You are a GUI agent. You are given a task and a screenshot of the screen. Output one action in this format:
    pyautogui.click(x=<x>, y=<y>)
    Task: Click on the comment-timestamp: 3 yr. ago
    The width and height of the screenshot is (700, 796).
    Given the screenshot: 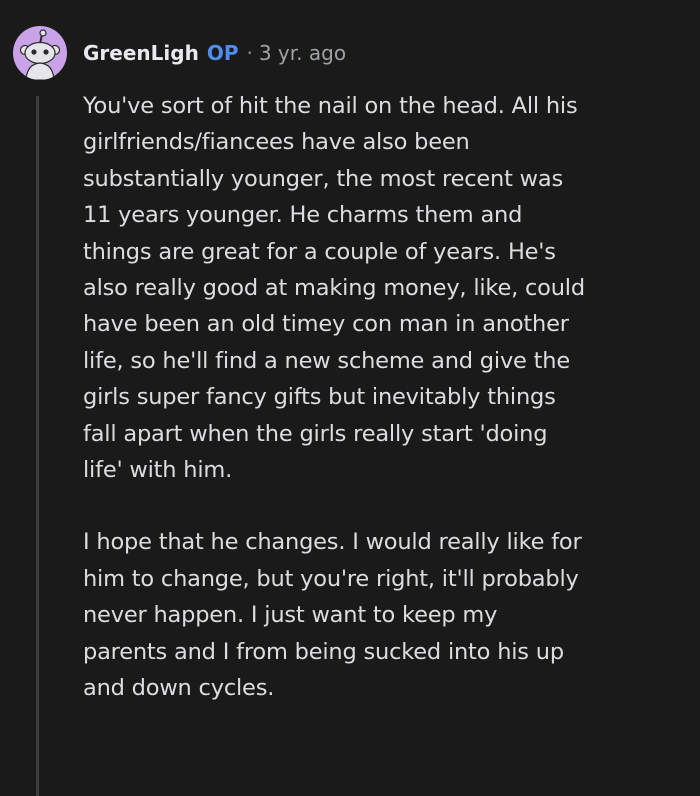 What is the action you would take?
    pyautogui.click(x=302, y=53)
    